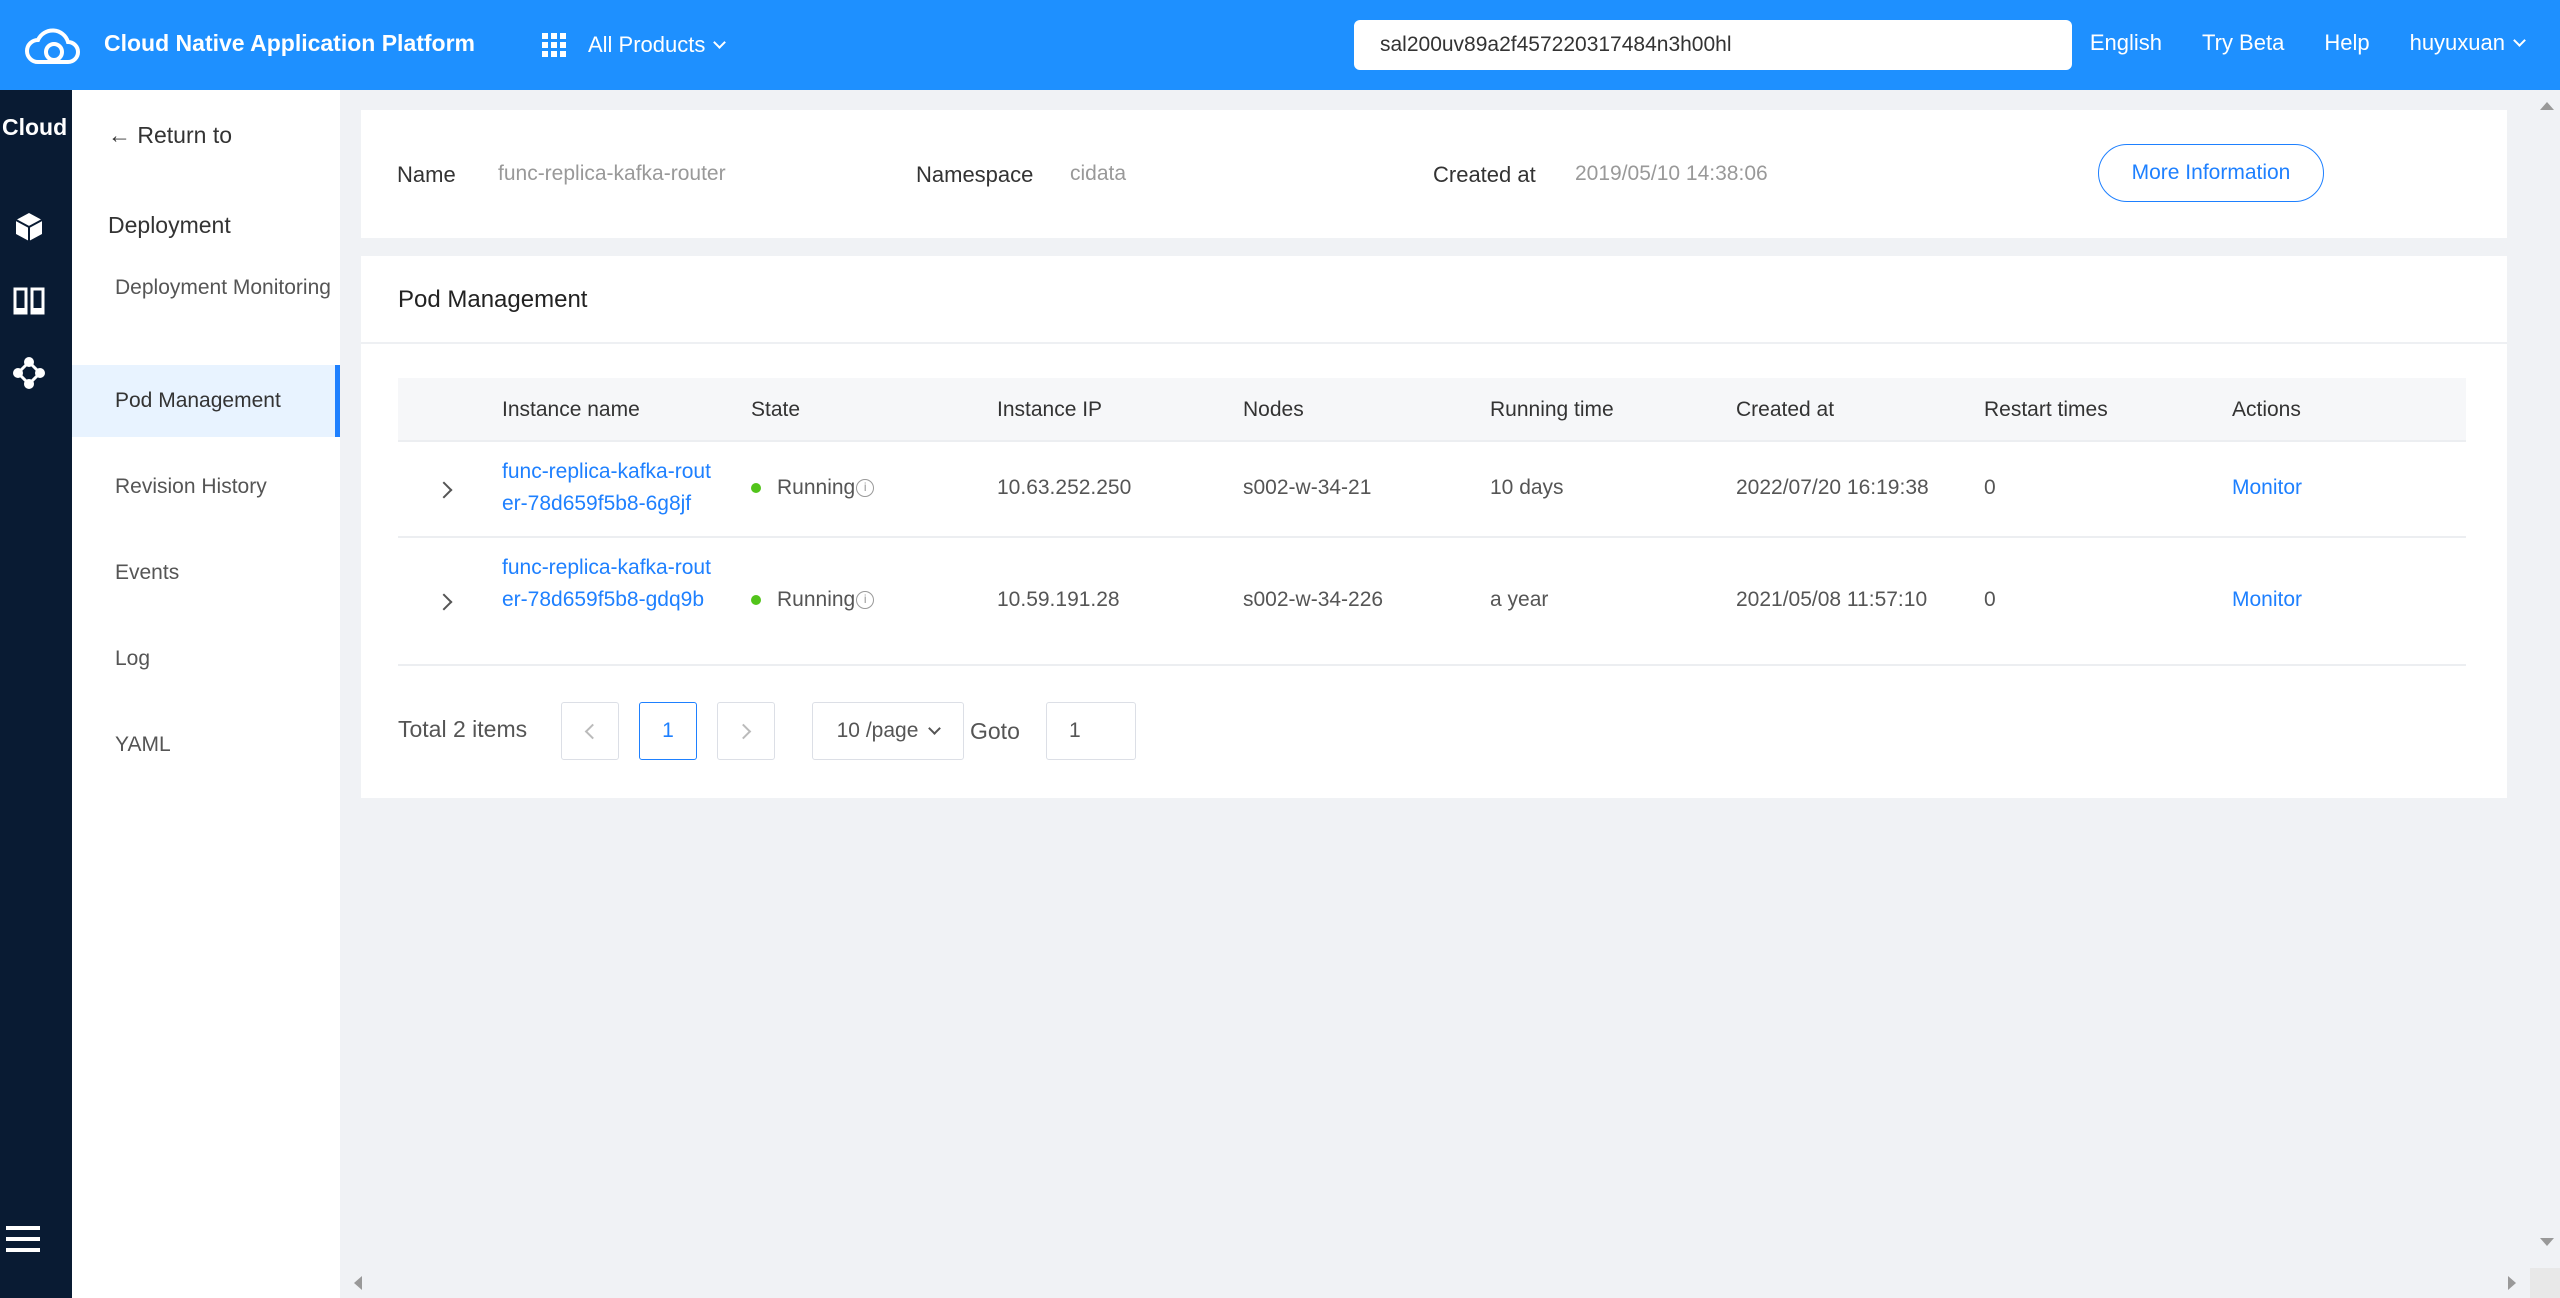  I want to click on chevron-left-icon, so click(592, 731).